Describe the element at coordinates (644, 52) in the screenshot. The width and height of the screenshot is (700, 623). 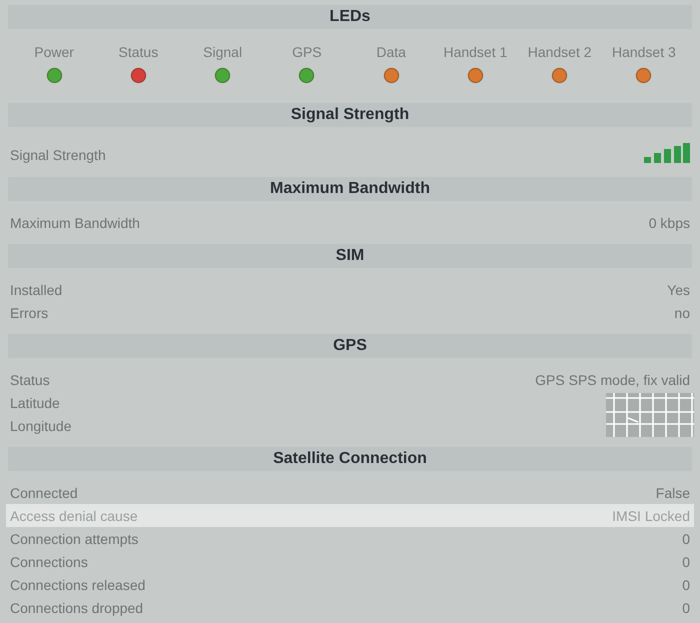
I see `led-label: Handset 3` at that location.